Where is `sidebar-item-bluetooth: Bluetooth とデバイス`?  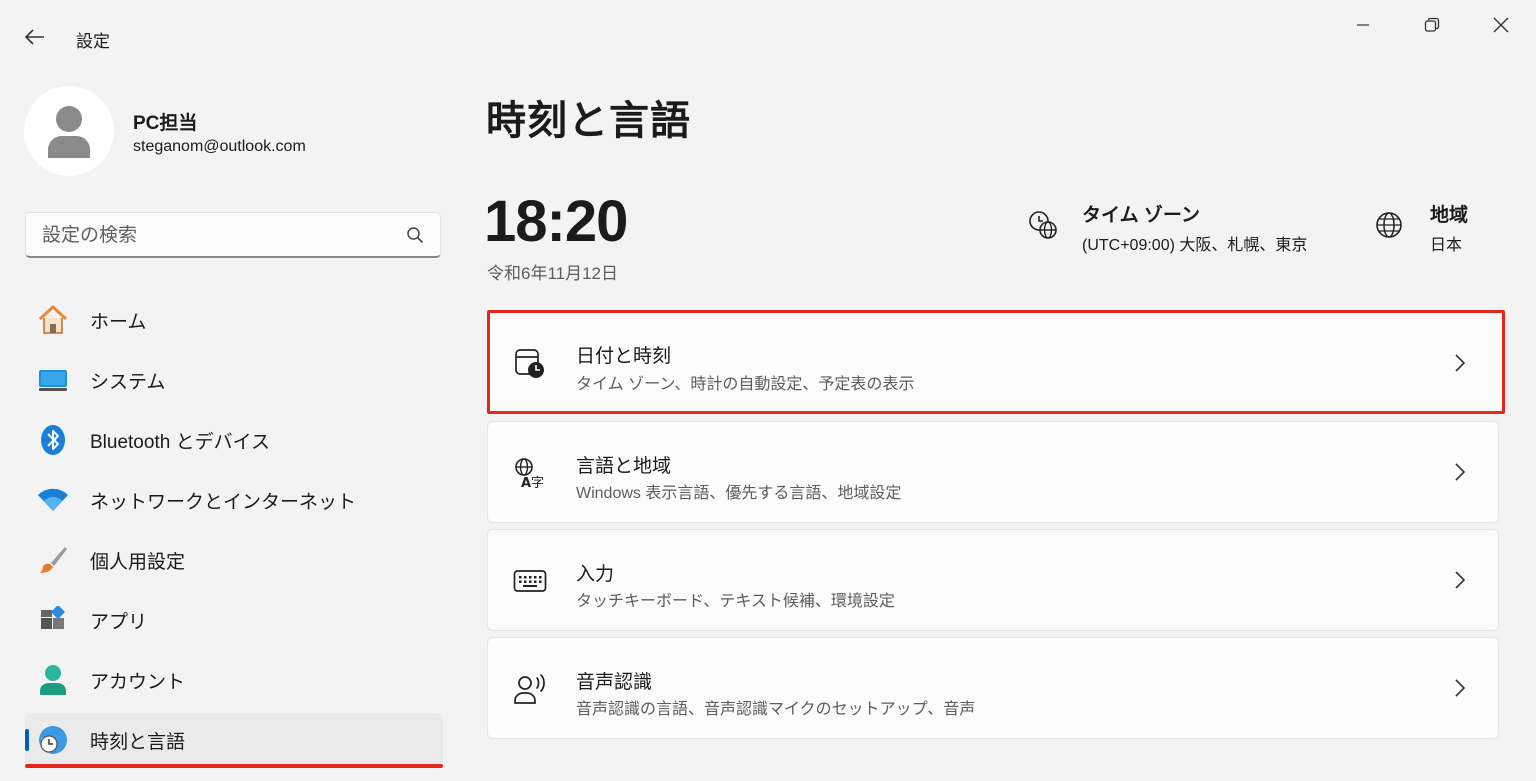
sidebar-item-bluetooth: Bluetooth とデバイス is located at coordinates (234, 440).